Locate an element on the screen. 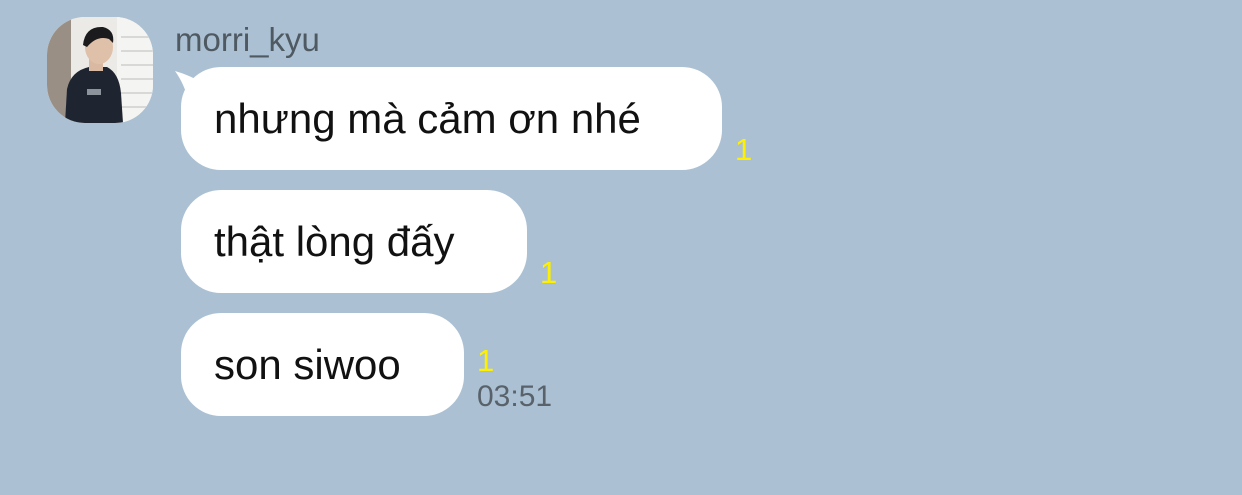 Image resolution: width=1242 pixels, height=495 pixels. message-bubble: thật lòng đấy is located at coordinates (354, 241).